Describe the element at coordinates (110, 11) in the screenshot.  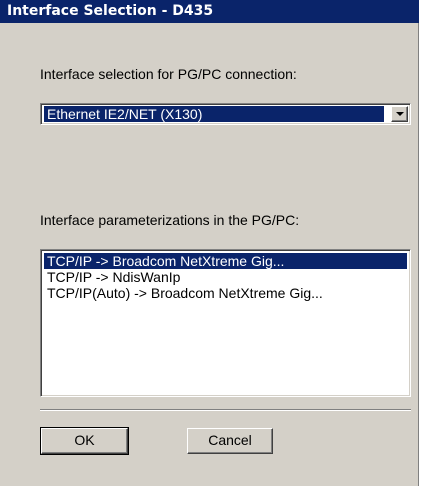
I see `window-title: Interface Selection - D435` at that location.